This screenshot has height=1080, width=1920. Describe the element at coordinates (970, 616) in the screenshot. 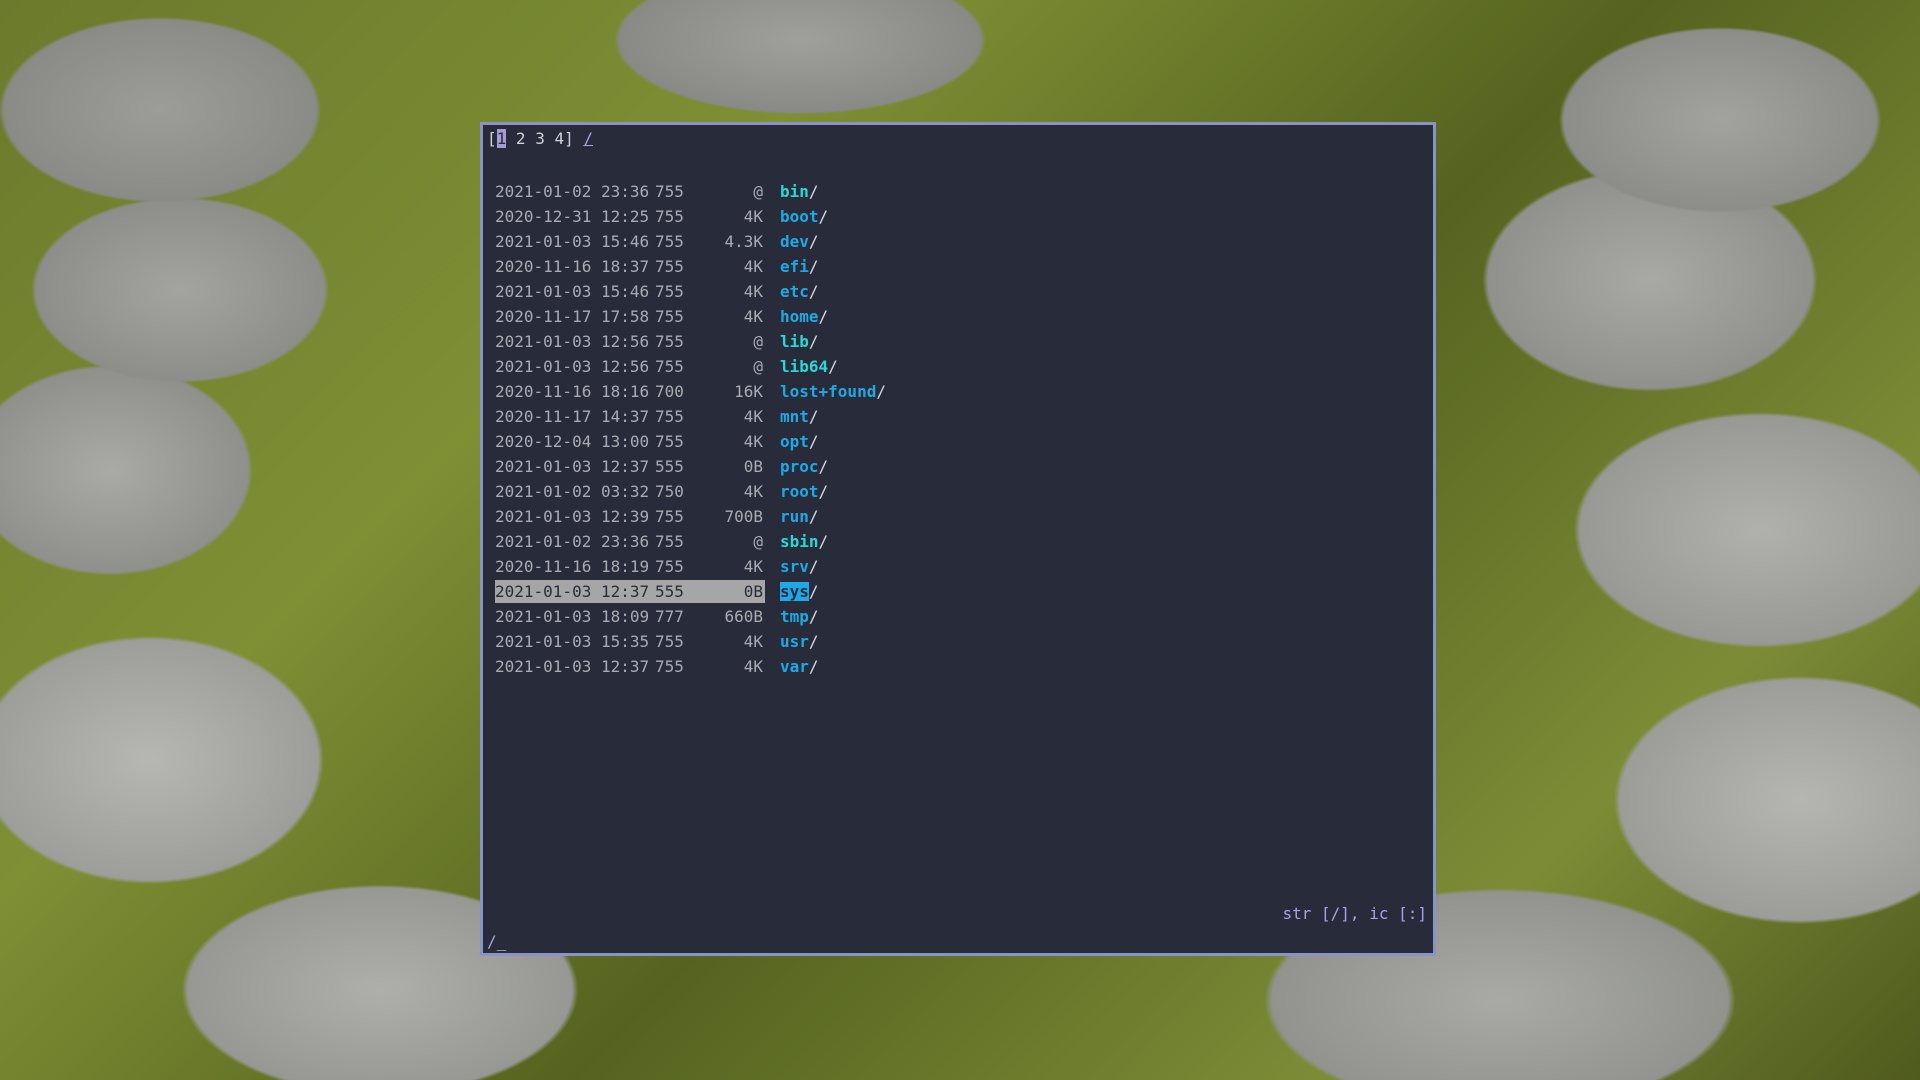

I see `file-row: 2021-01-03 18:09 777 660B tmp/` at that location.